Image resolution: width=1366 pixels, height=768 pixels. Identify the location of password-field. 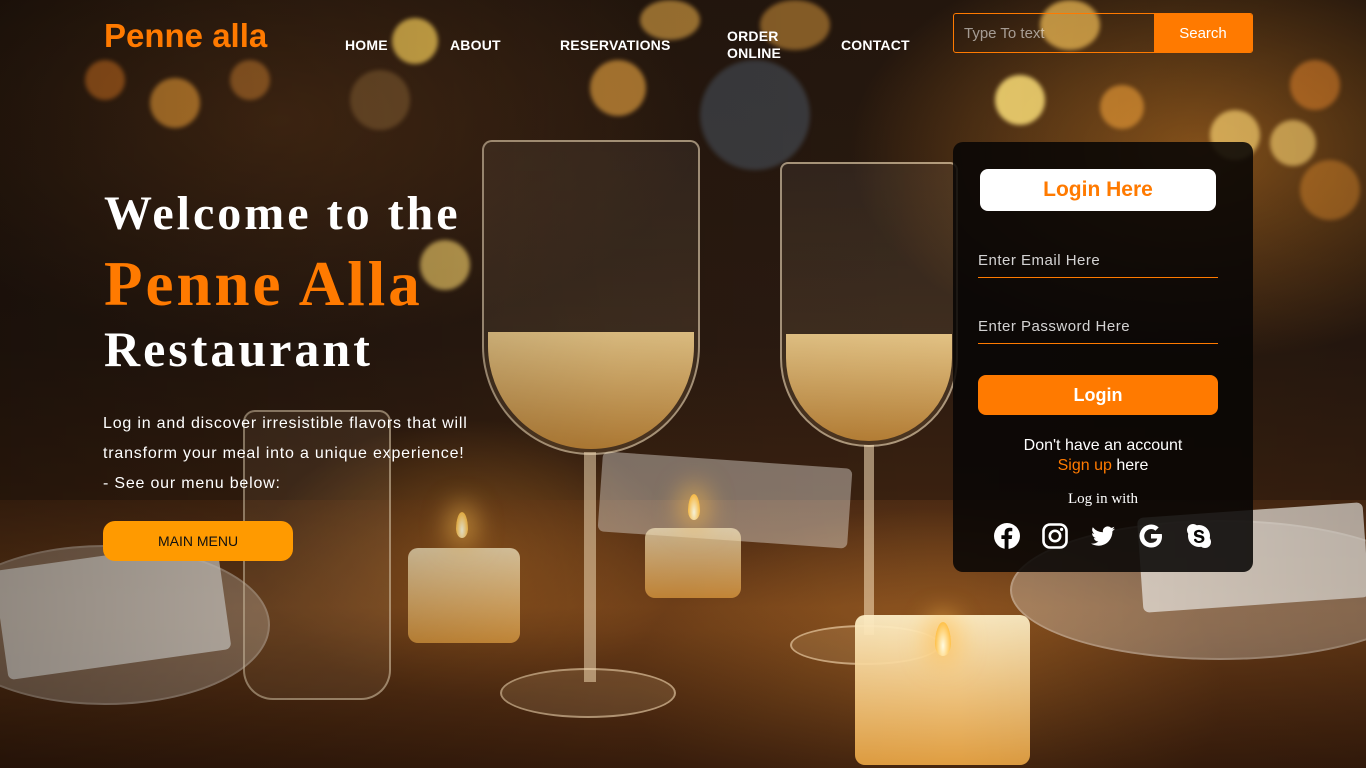
(1098, 327).